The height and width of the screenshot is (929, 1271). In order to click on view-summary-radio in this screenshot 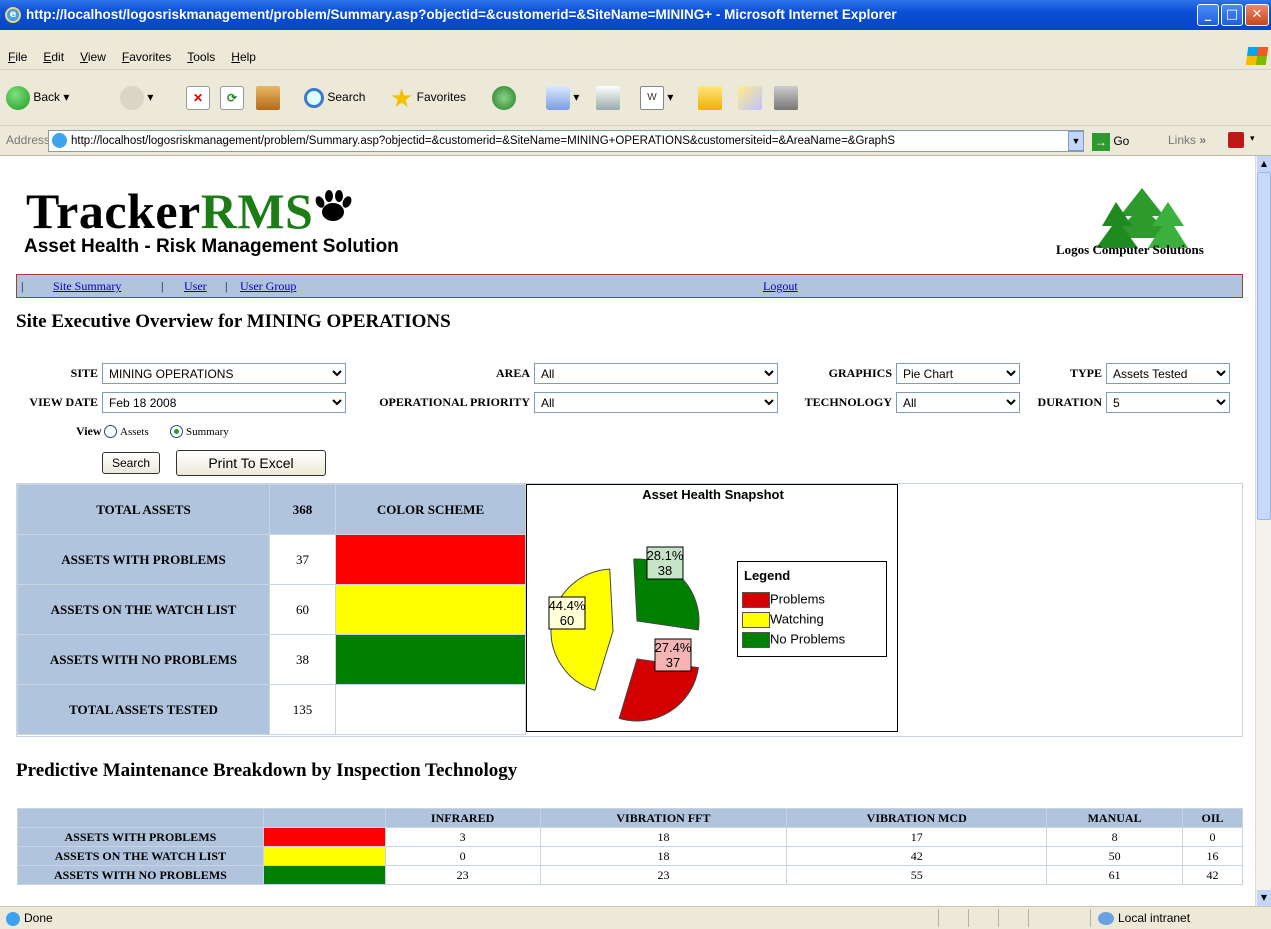, I will do `click(176, 431)`.